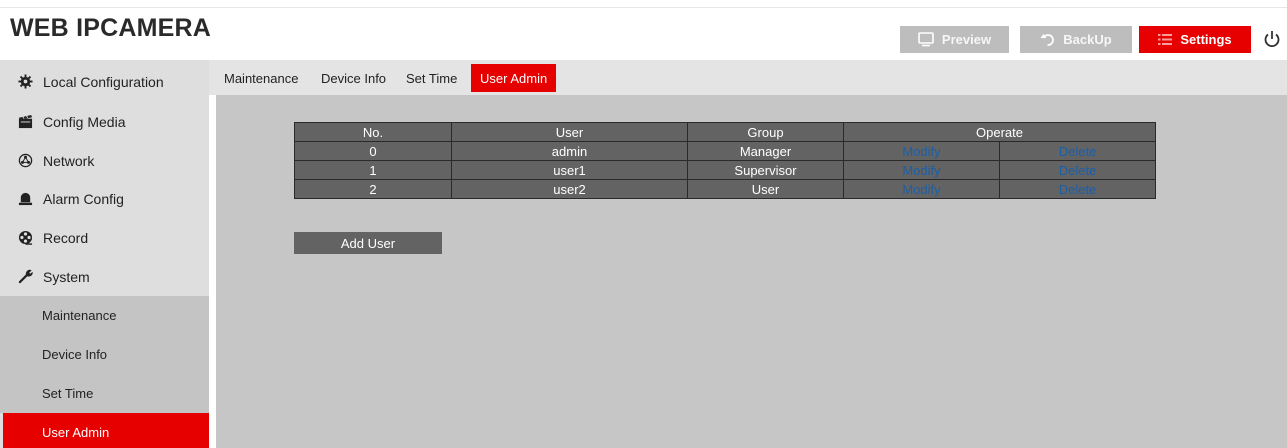 The width and height of the screenshot is (1287, 448). What do you see at coordinates (431, 78) in the screenshot?
I see `tab-set-time: Set Time` at bounding box center [431, 78].